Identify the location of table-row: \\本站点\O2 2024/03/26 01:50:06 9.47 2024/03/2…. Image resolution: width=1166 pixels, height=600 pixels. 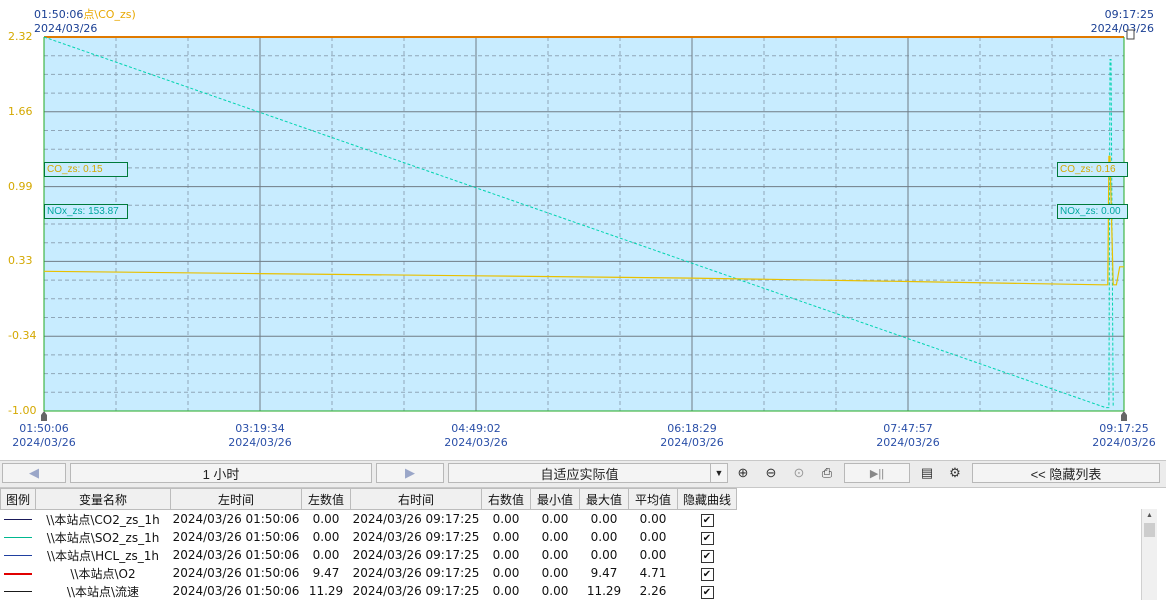
(369, 573).